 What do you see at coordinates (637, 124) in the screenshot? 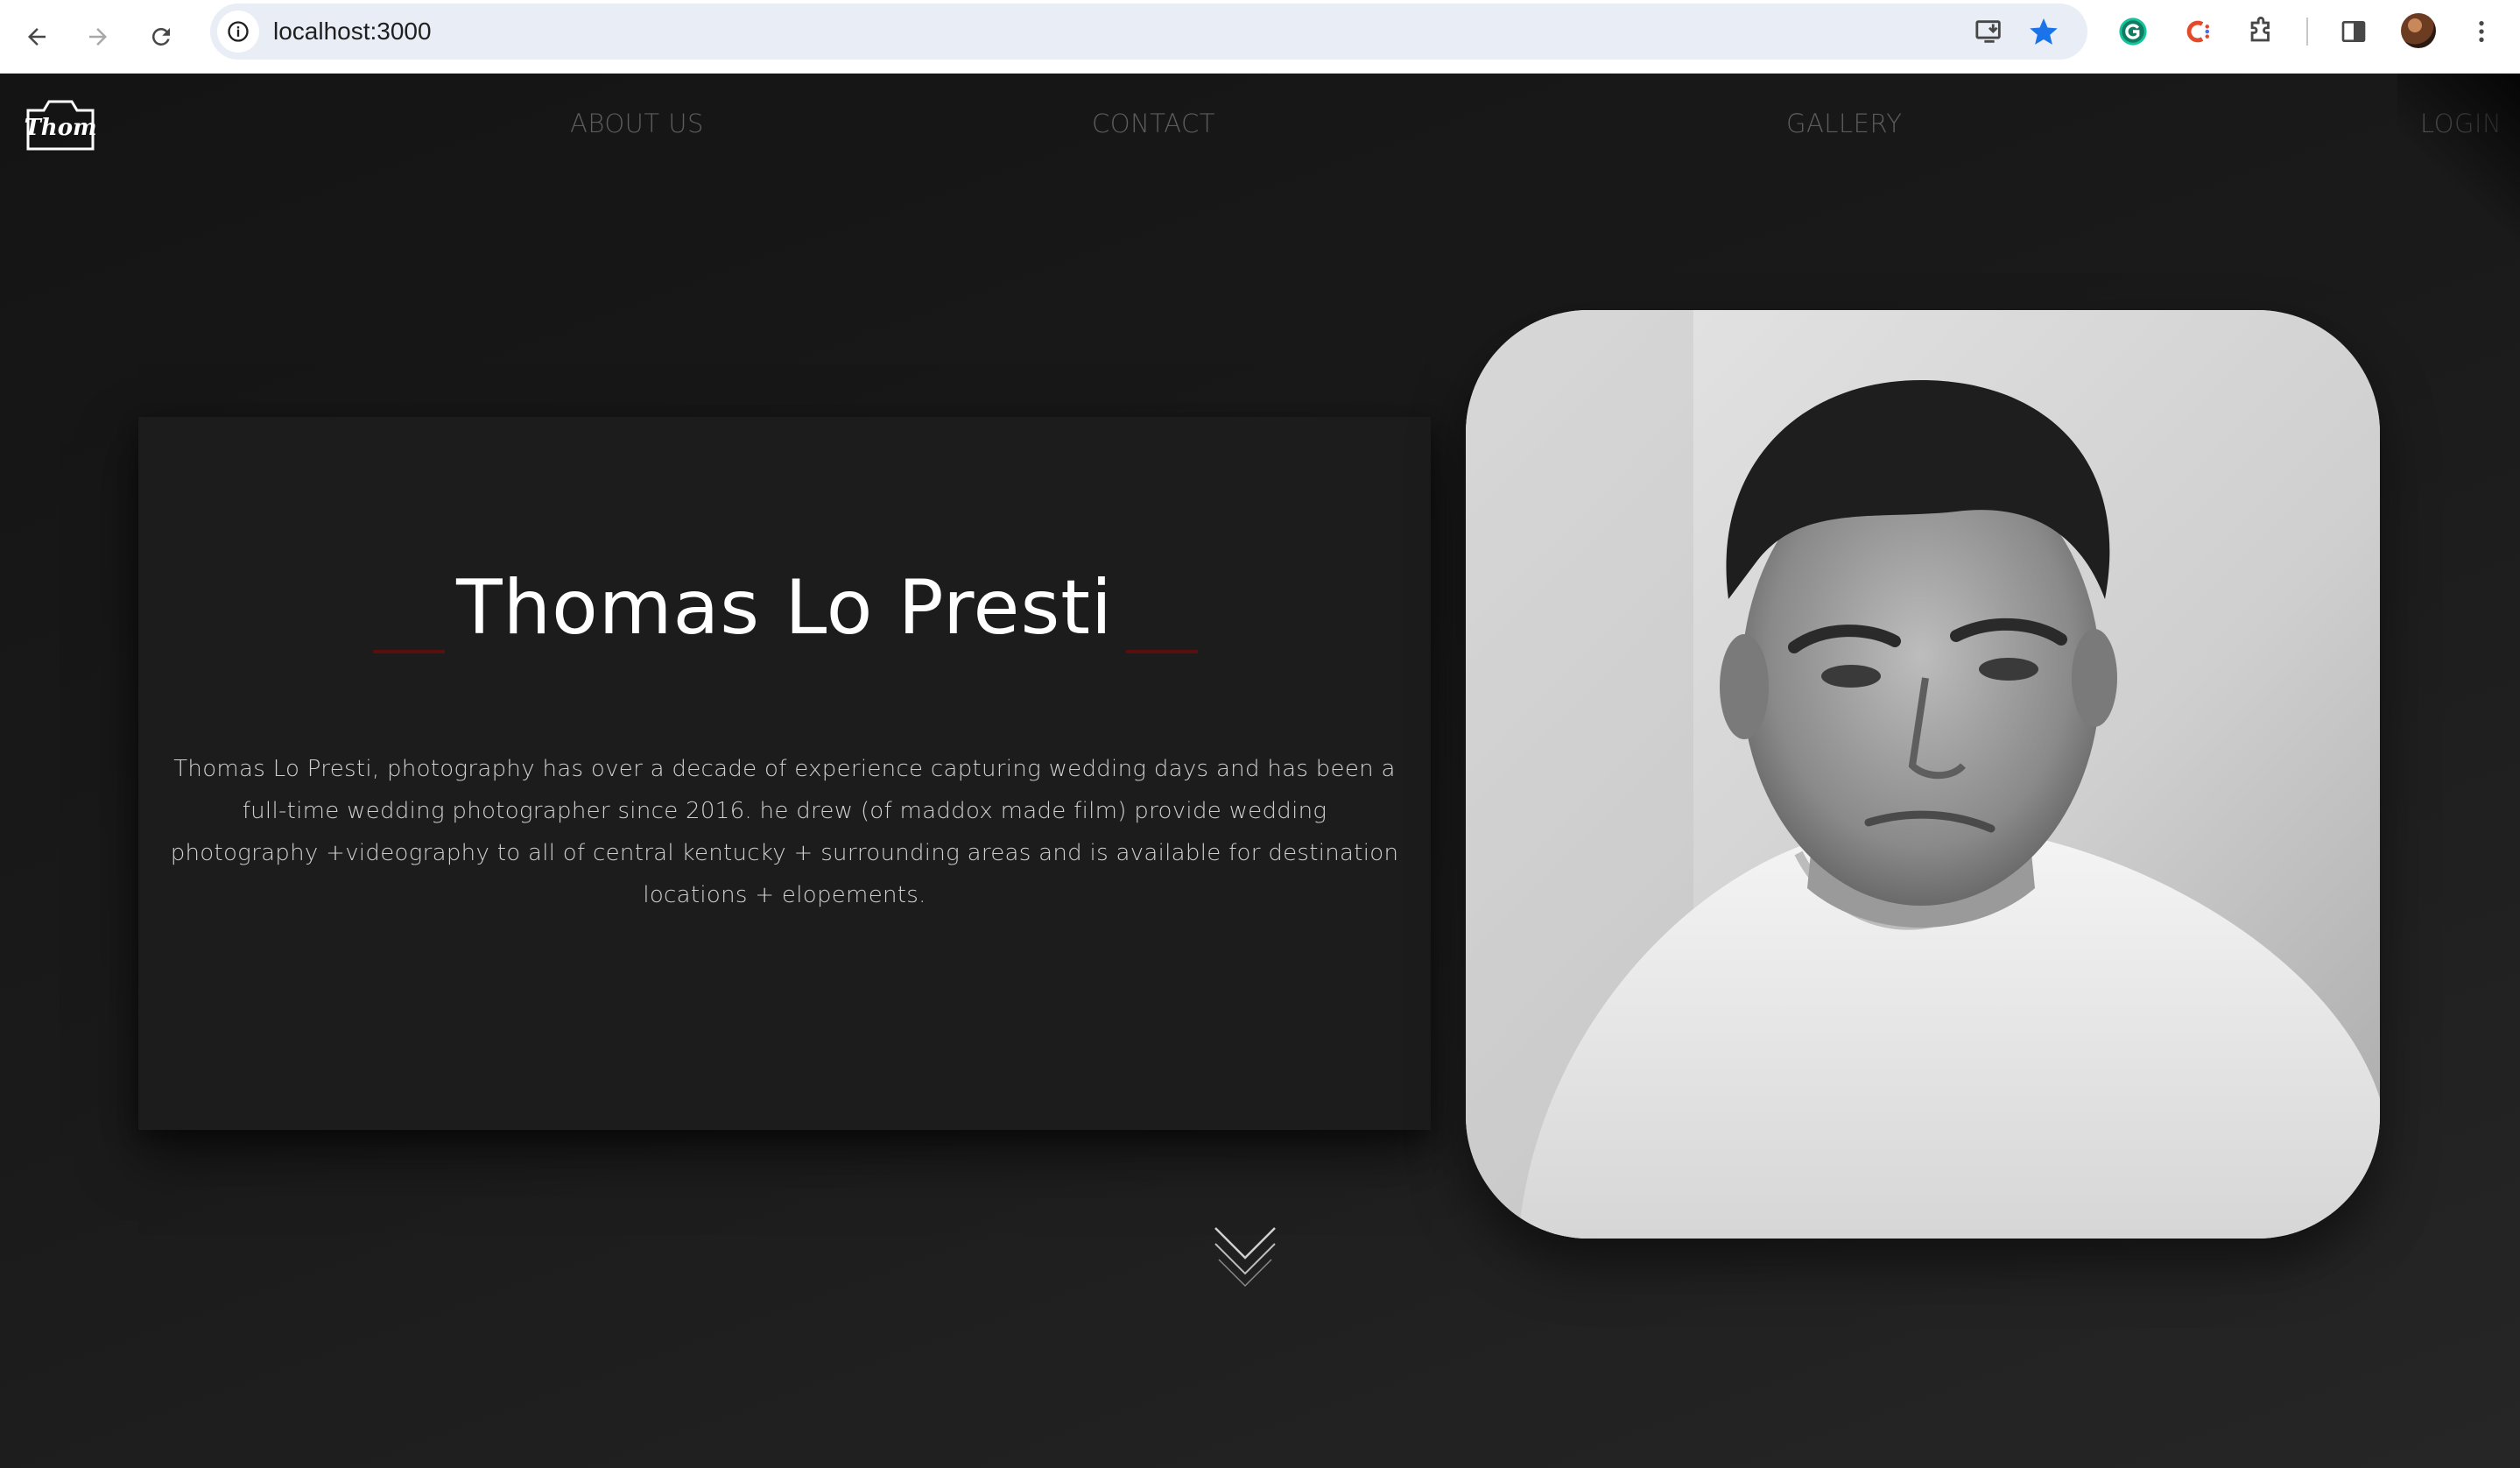
I see `nav-about-us: ABOUT US` at bounding box center [637, 124].